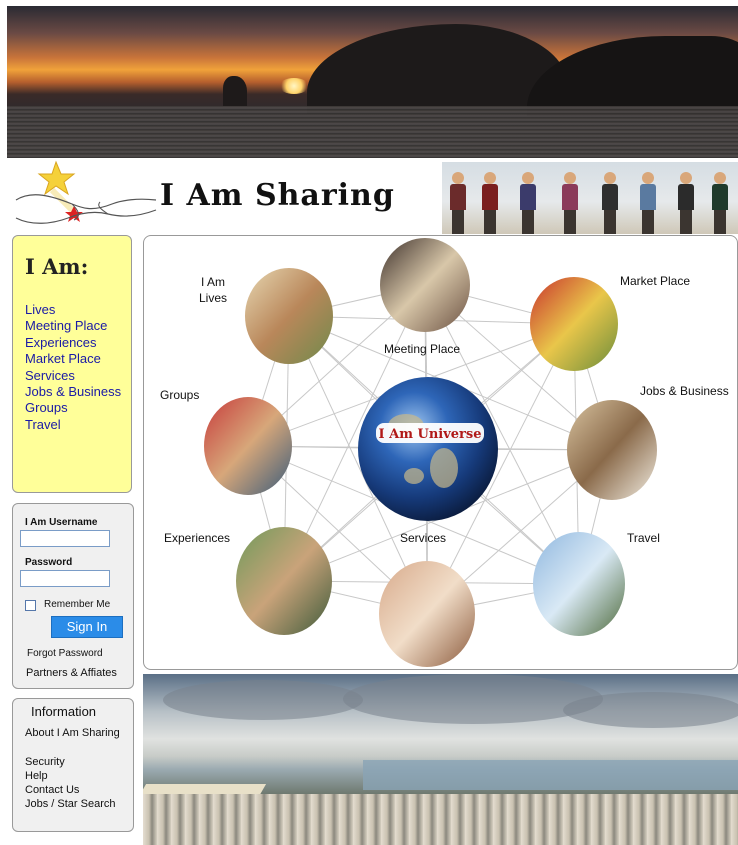  I want to click on node-label-market-place: Market Place, so click(655, 281).